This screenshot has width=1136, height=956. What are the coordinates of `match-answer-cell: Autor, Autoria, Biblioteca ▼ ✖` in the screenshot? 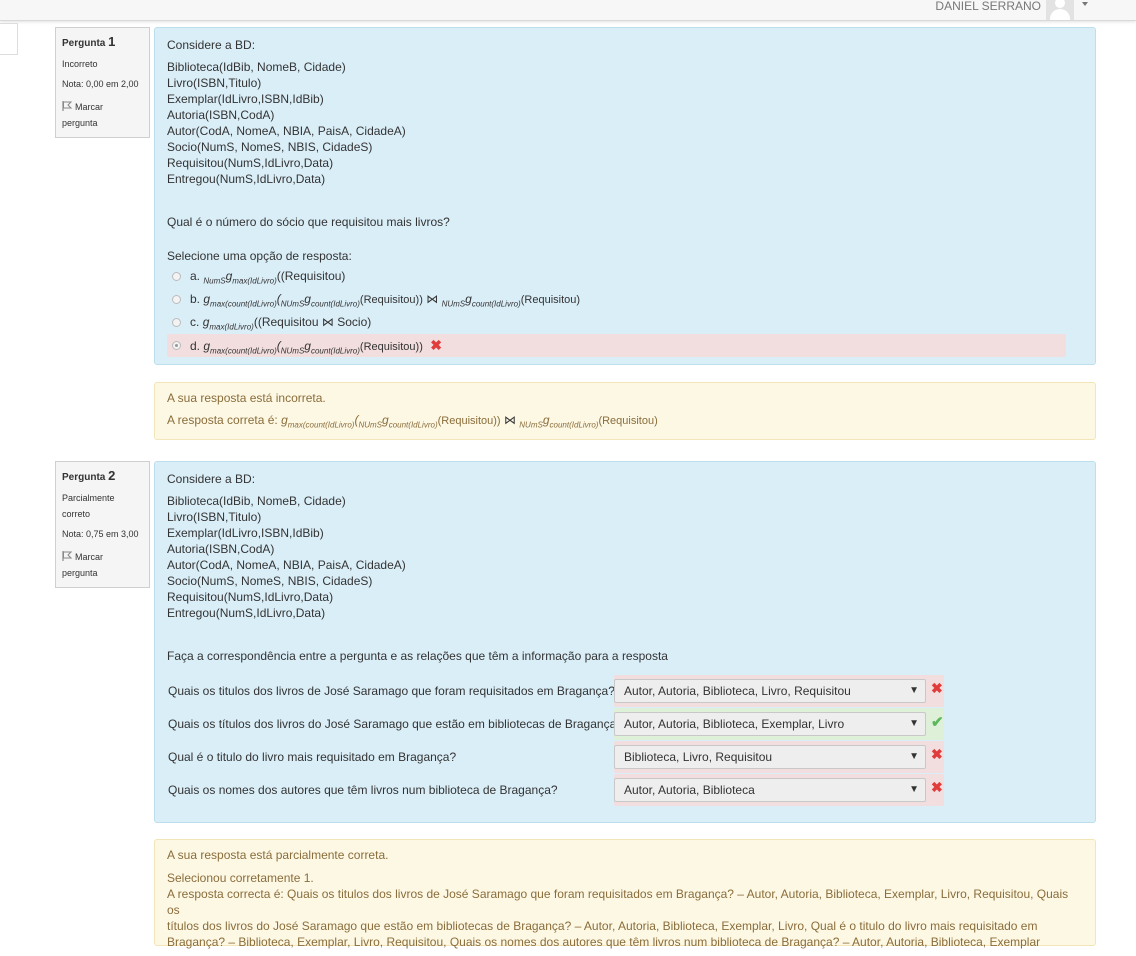 It's located at (779, 790).